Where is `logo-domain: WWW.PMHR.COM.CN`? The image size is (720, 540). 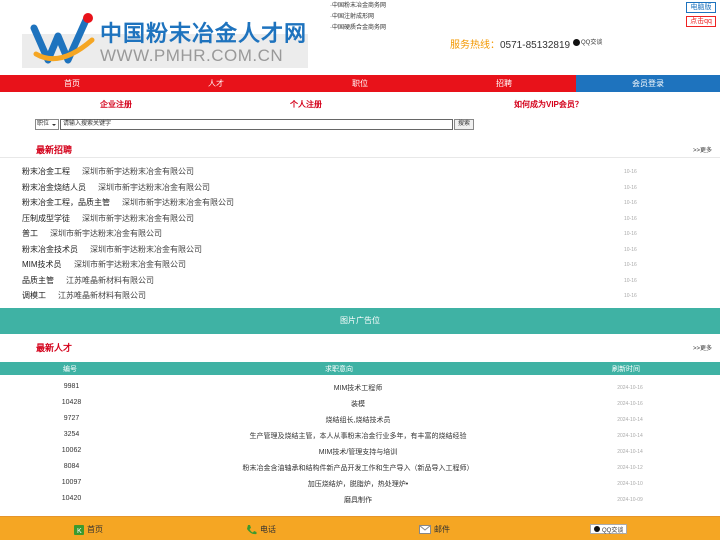
logo-domain: WWW.PMHR.COM.CN is located at coordinates (192, 55).